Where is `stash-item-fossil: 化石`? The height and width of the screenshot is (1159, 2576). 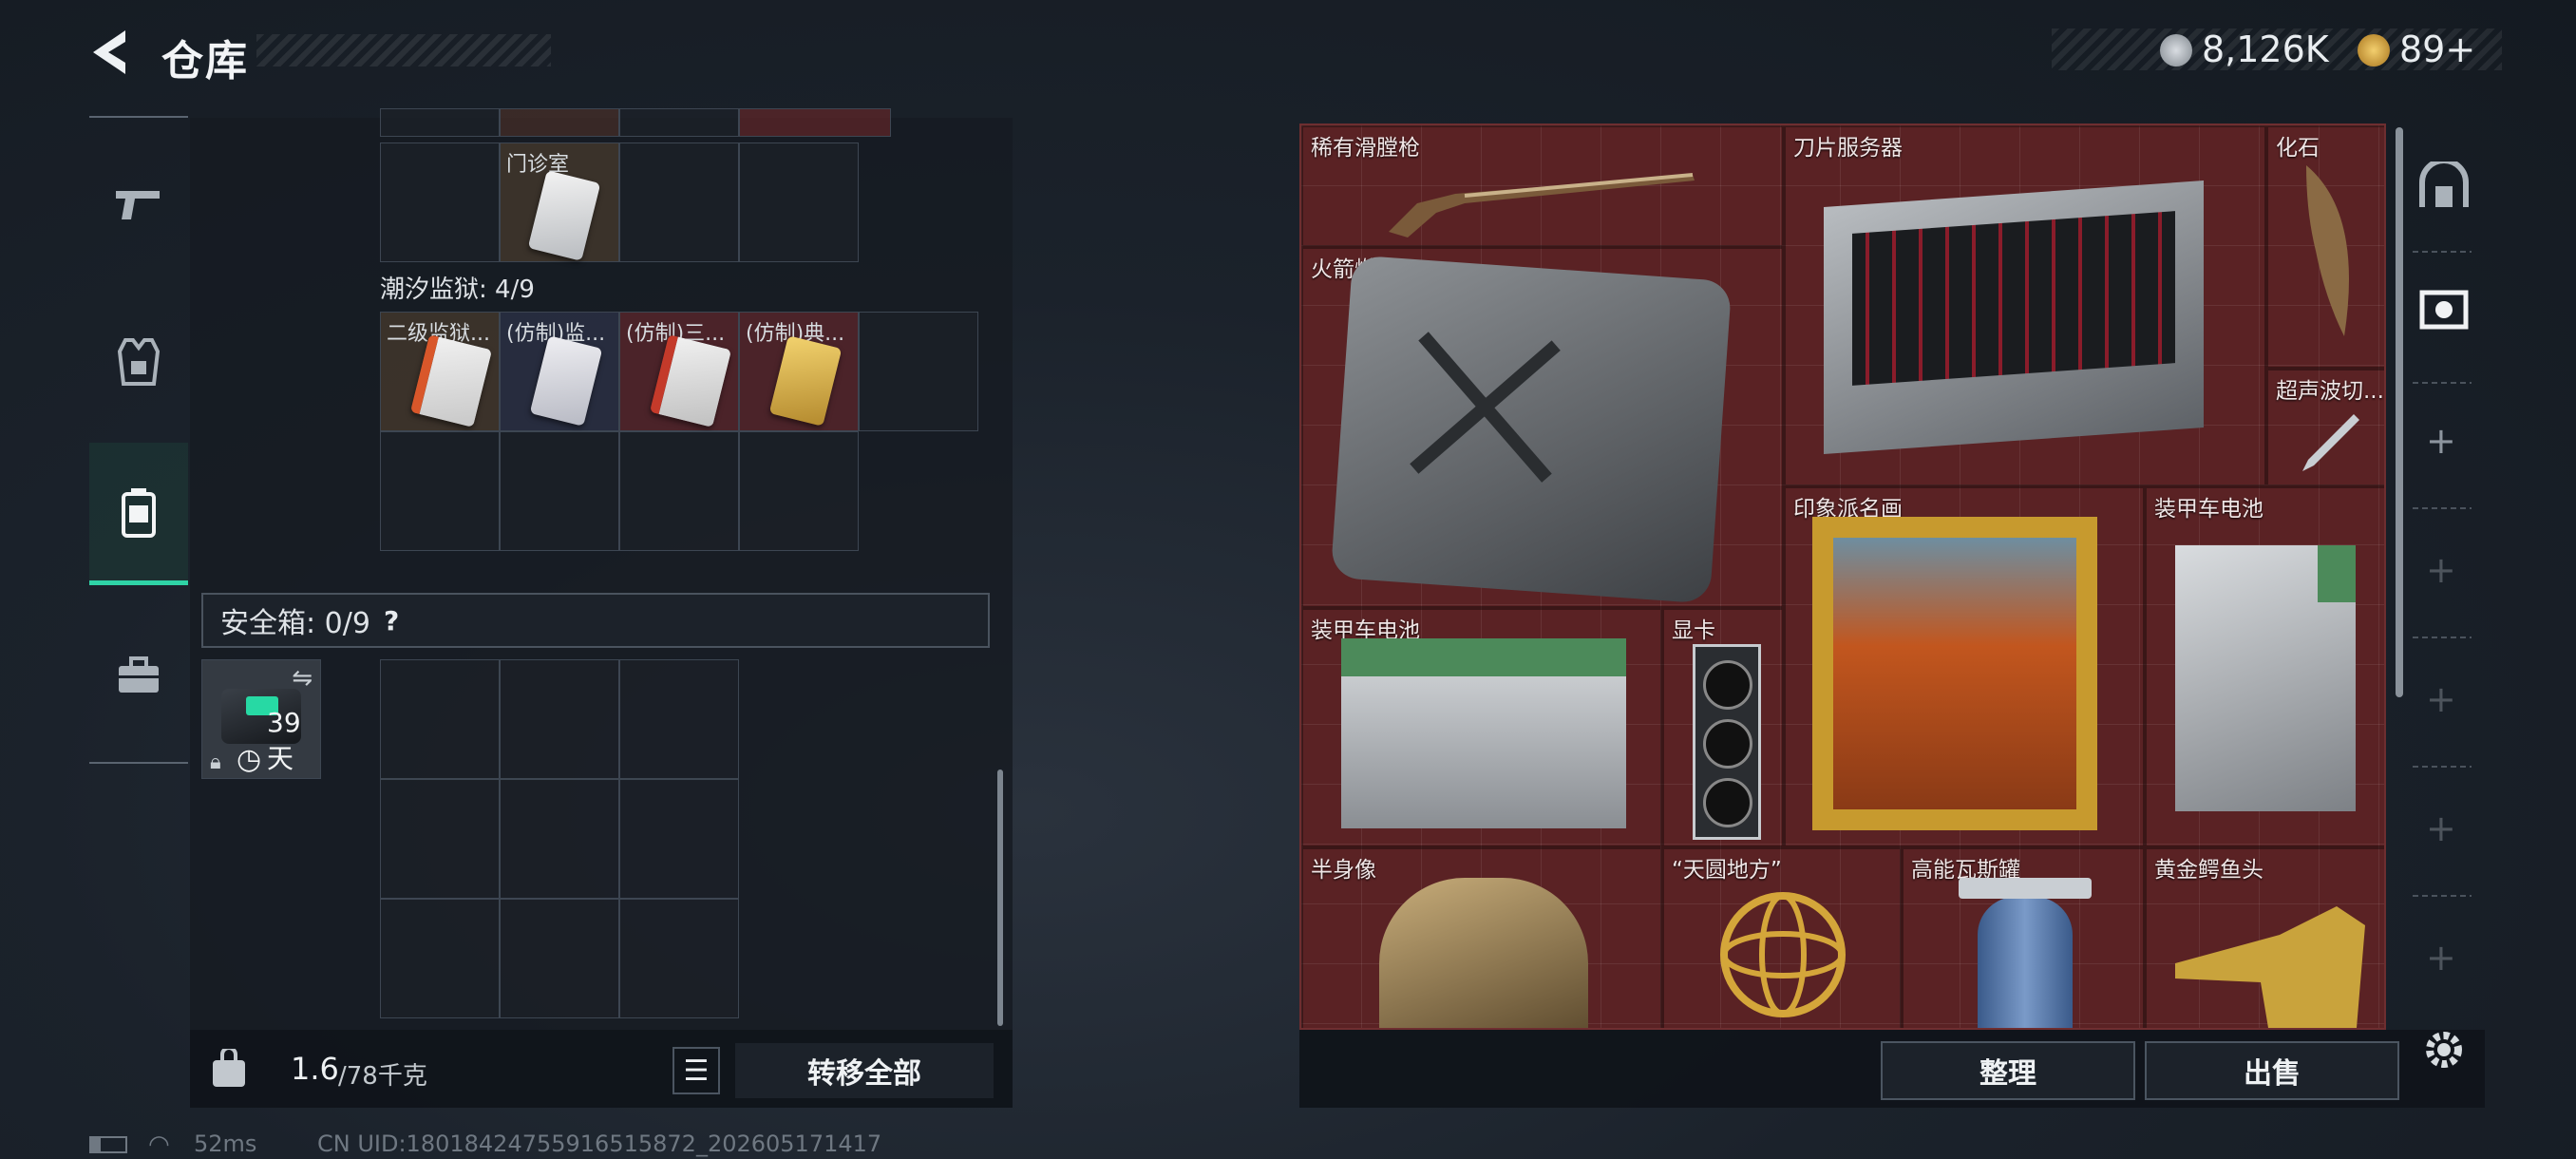 stash-item-fossil: 化石 is located at coordinates (2325, 247).